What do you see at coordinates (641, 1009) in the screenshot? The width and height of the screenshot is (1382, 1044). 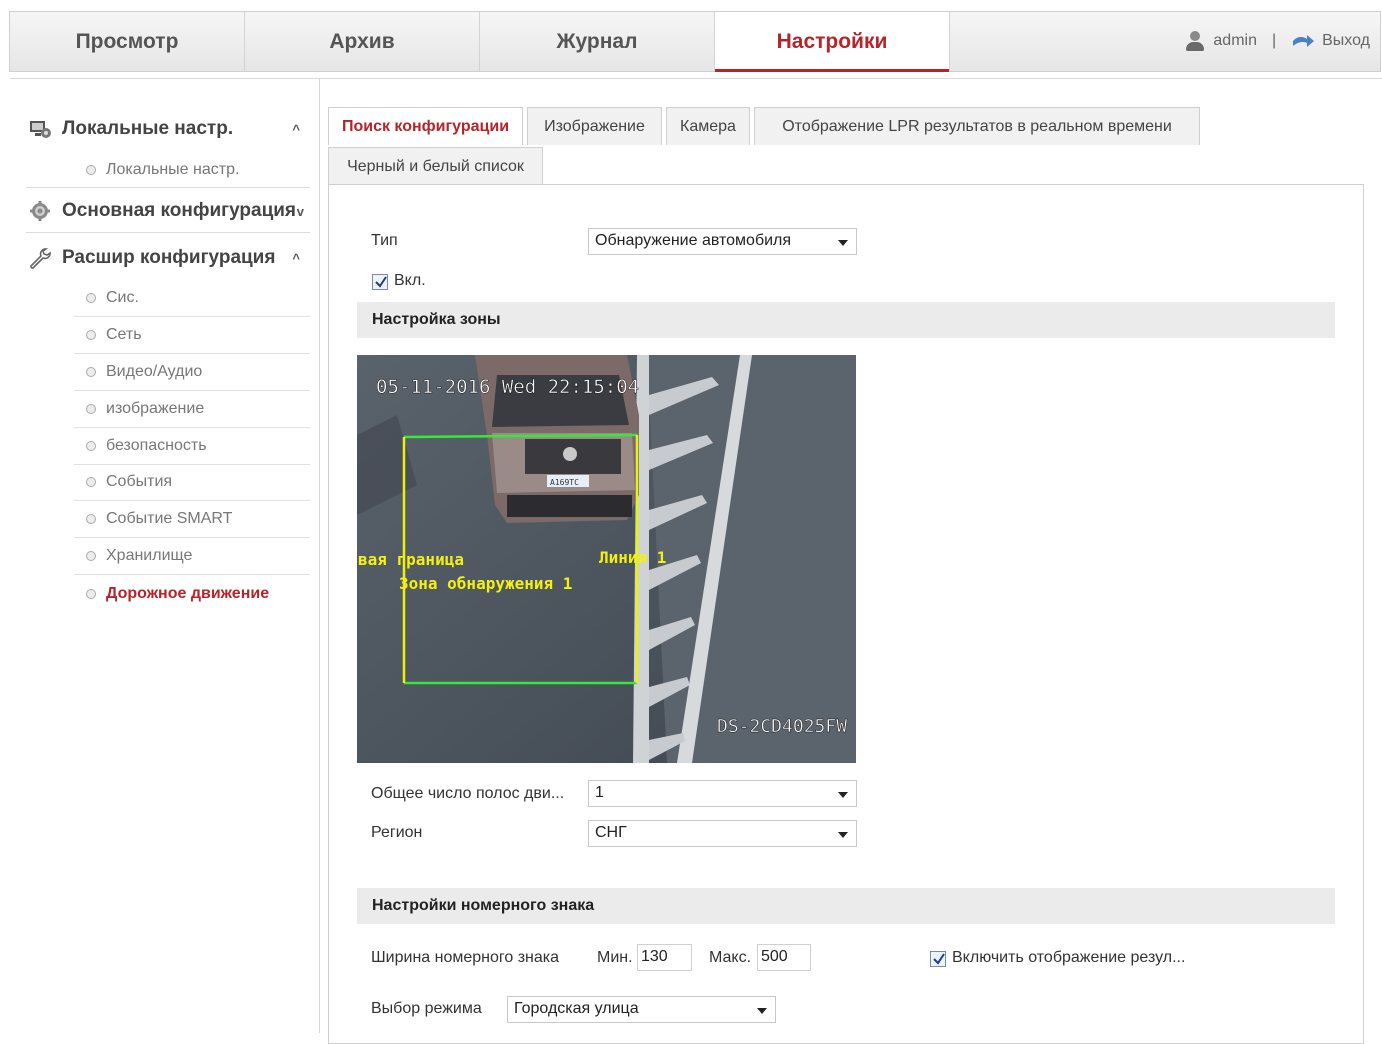 I see `mode-select: Городская улица` at bounding box center [641, 1009].